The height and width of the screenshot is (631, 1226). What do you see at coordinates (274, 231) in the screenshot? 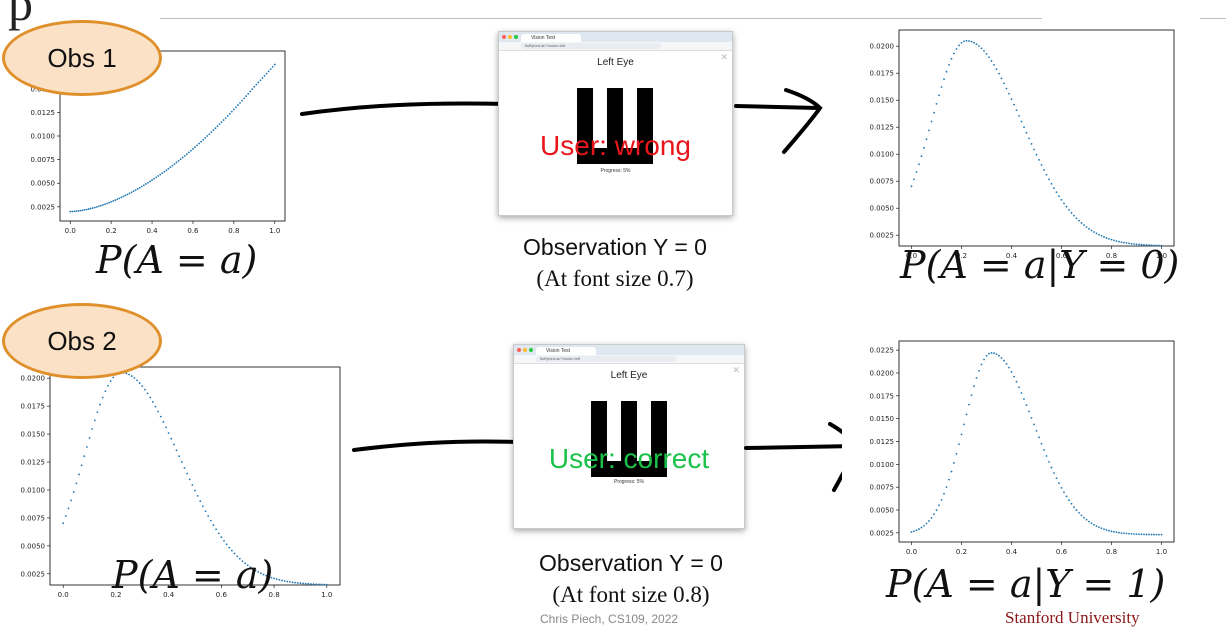
I see `x-tick-label: 1.0` at bounding box center [274, 231].